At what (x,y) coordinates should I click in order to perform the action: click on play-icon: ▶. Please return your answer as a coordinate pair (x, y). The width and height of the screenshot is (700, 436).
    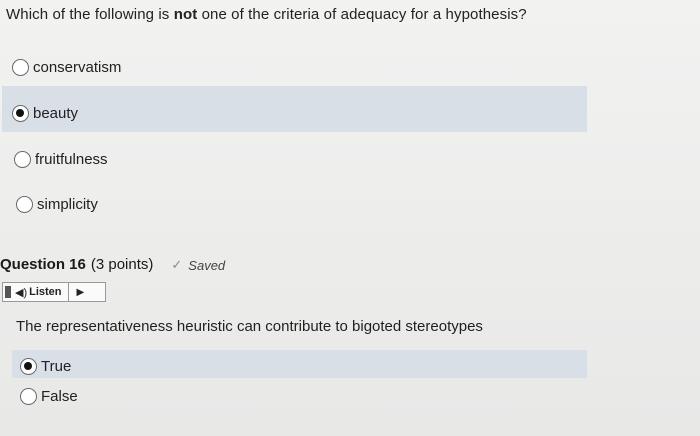
    Looking at the image, I should click on (81, 292).